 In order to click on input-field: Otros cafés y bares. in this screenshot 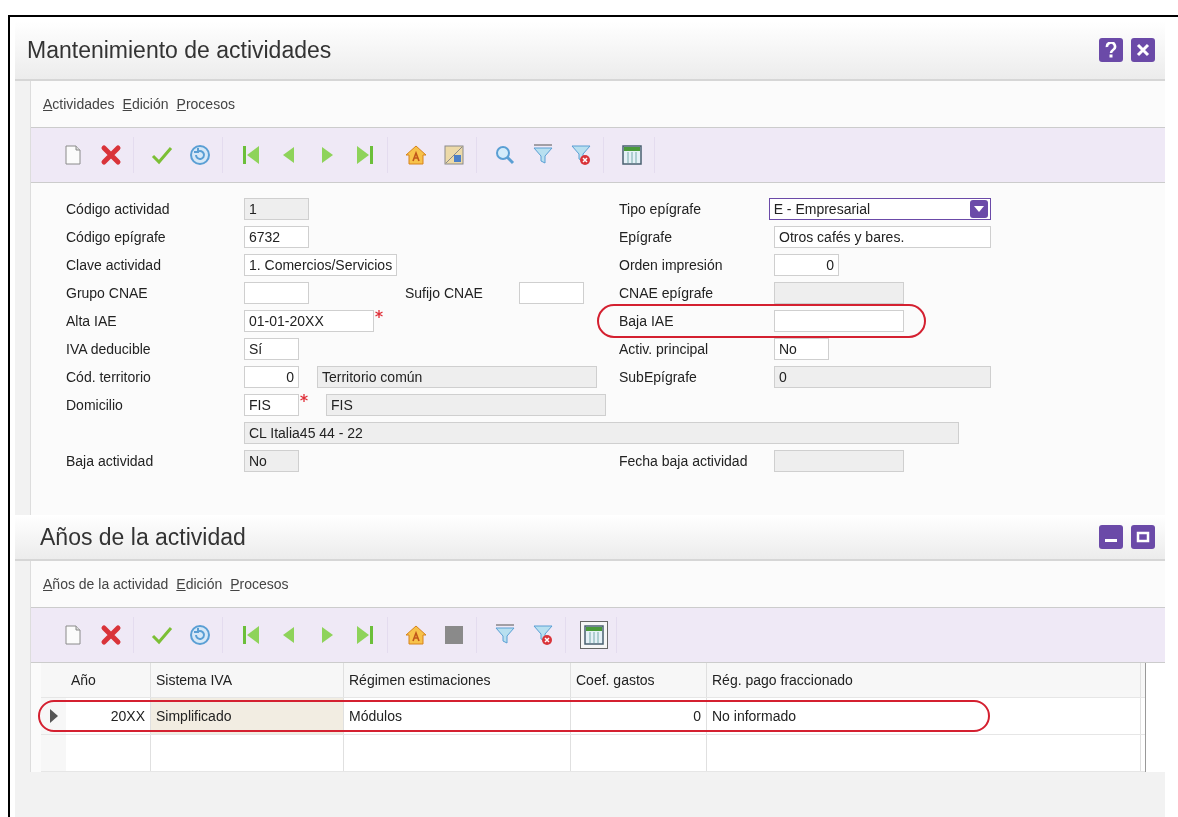, I will do `click(882, 237)`.